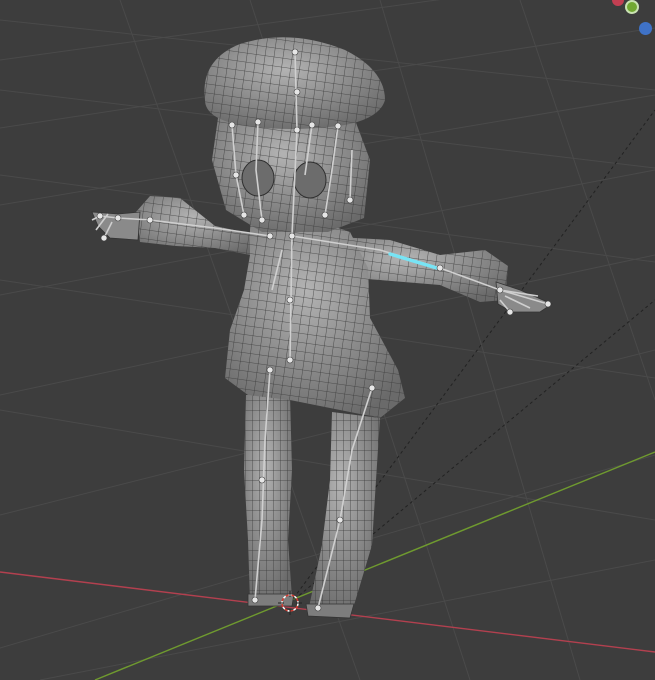  I want to click on right-eye, so click(310, 180).